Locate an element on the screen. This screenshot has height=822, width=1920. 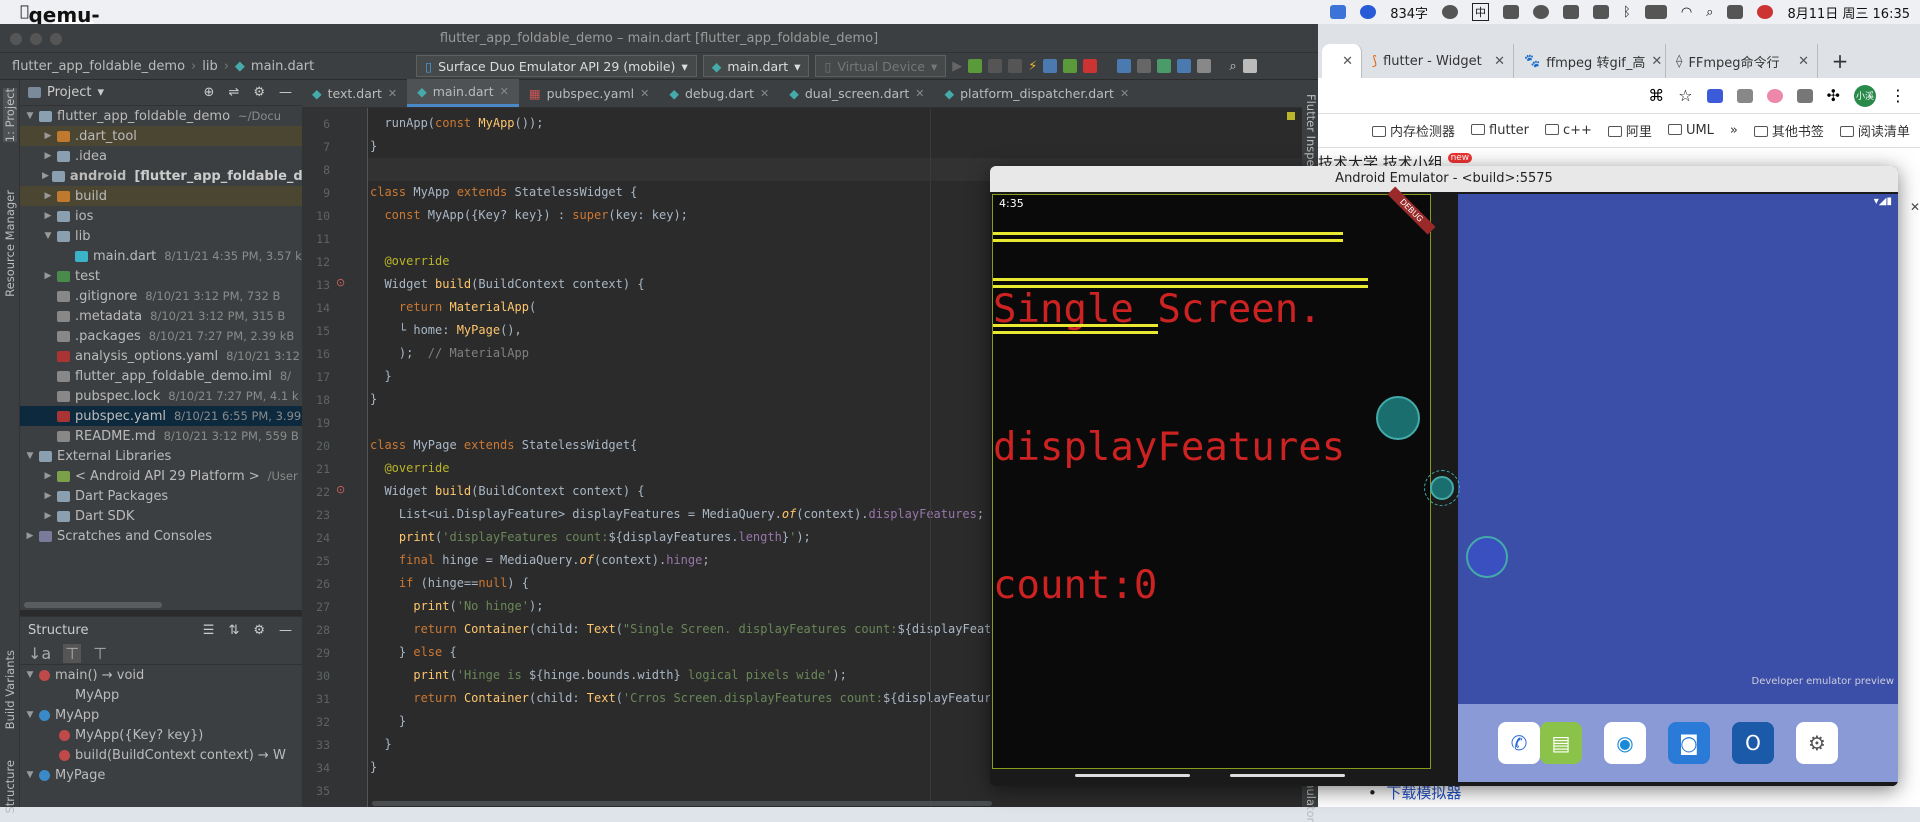
translate-icon: ⌘ is located at coordinates (1656, 95).